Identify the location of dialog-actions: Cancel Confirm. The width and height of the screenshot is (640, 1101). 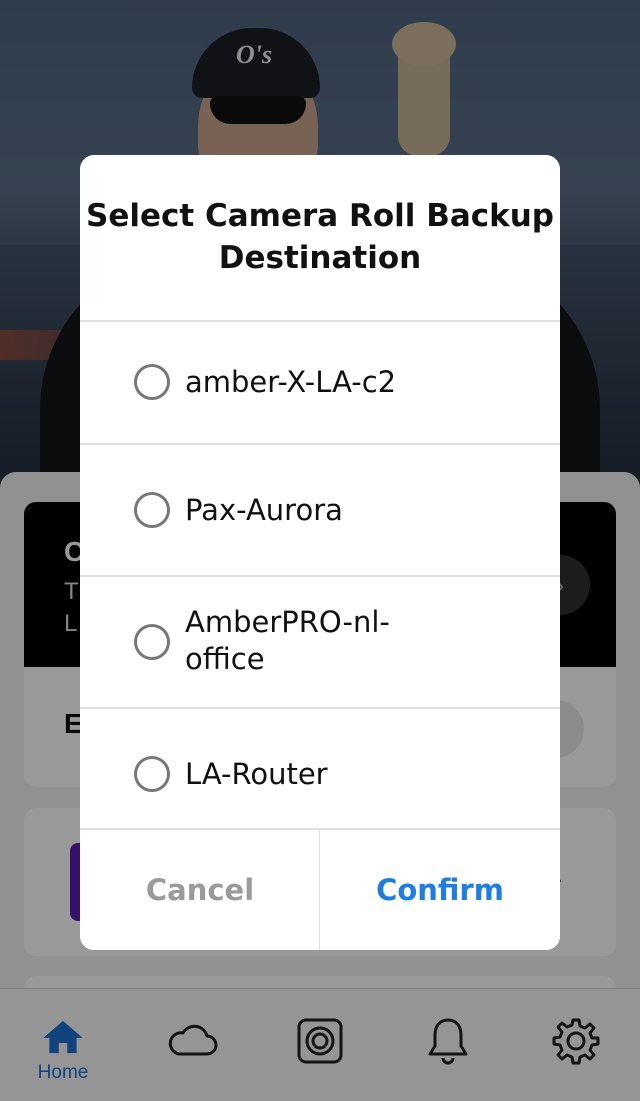
(320, 890).